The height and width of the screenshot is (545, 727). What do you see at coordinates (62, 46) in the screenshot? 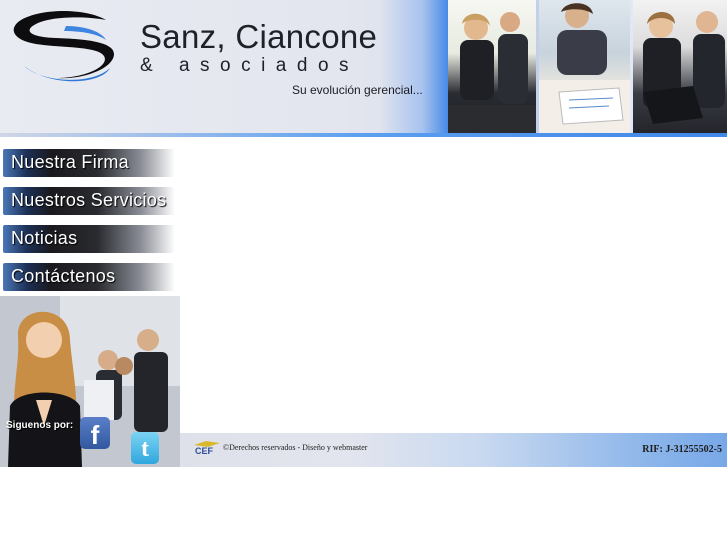
I see `swoosh-logo` at bounding box center [62, 46].